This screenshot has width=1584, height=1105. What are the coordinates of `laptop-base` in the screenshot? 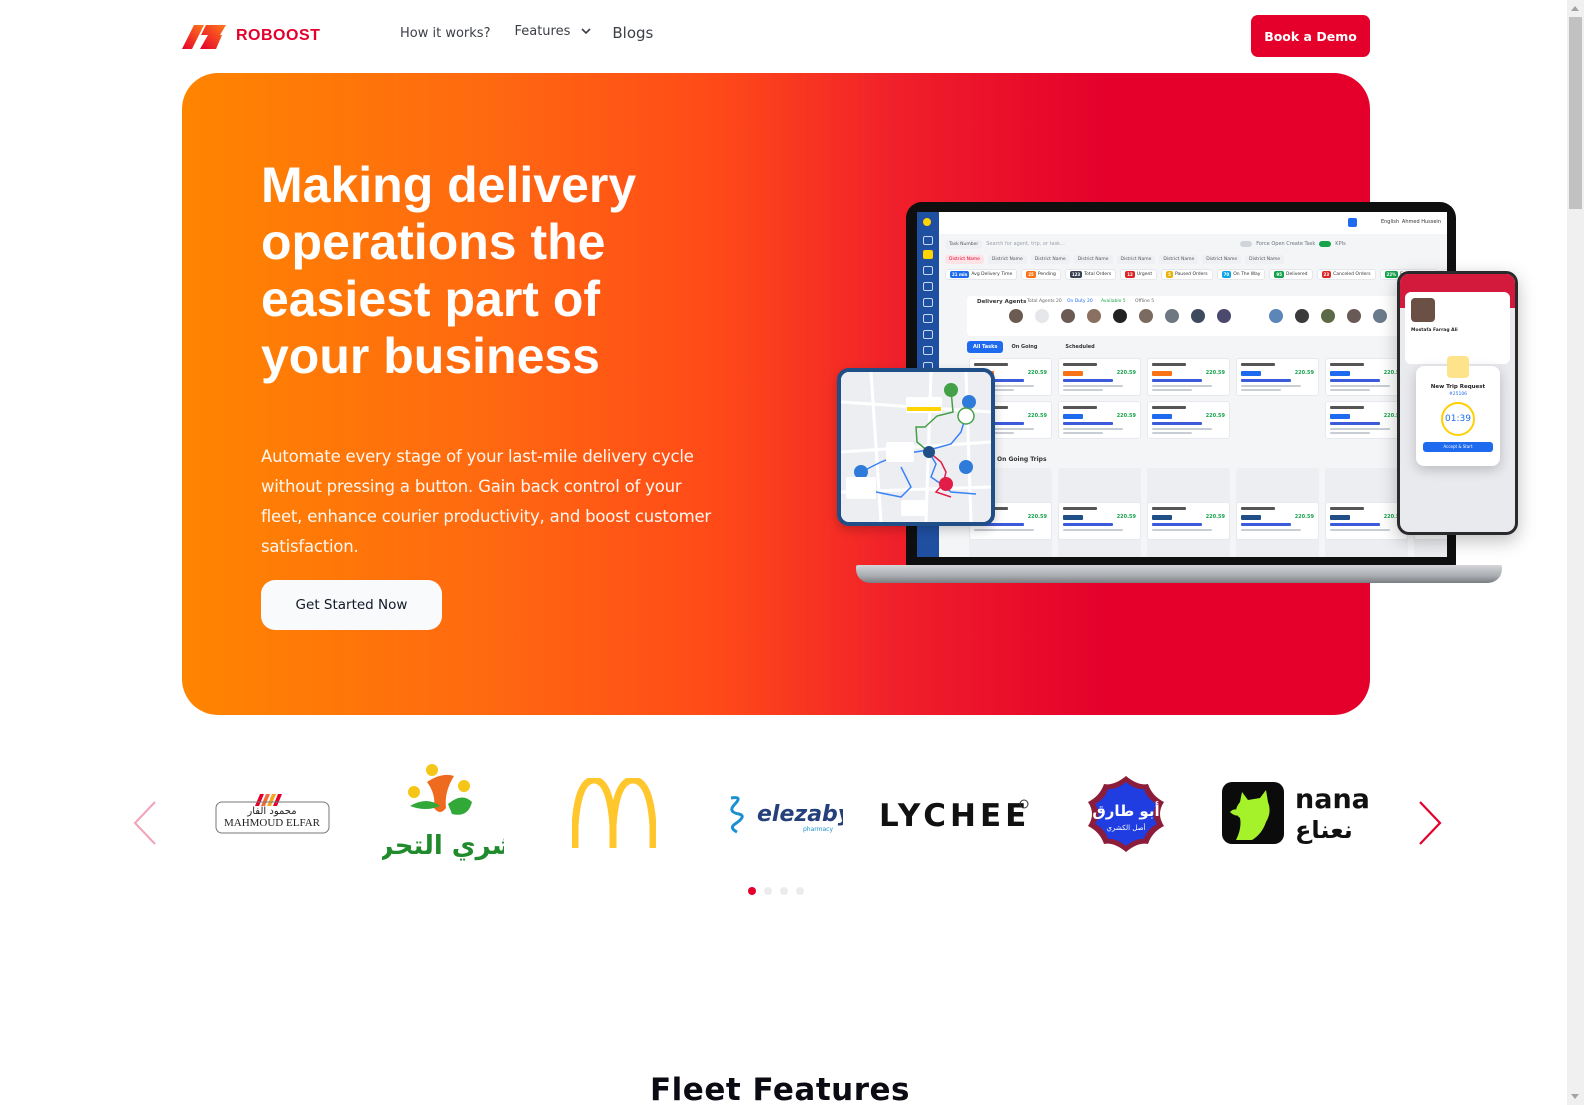 It's located at (1179, 574).